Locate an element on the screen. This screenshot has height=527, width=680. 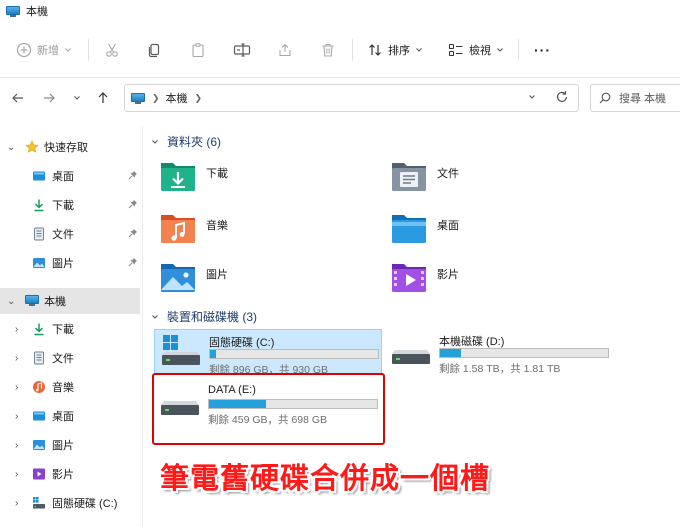
command-bar: 新增 排序 檢視 ··· is located at coordinates (340, 50).